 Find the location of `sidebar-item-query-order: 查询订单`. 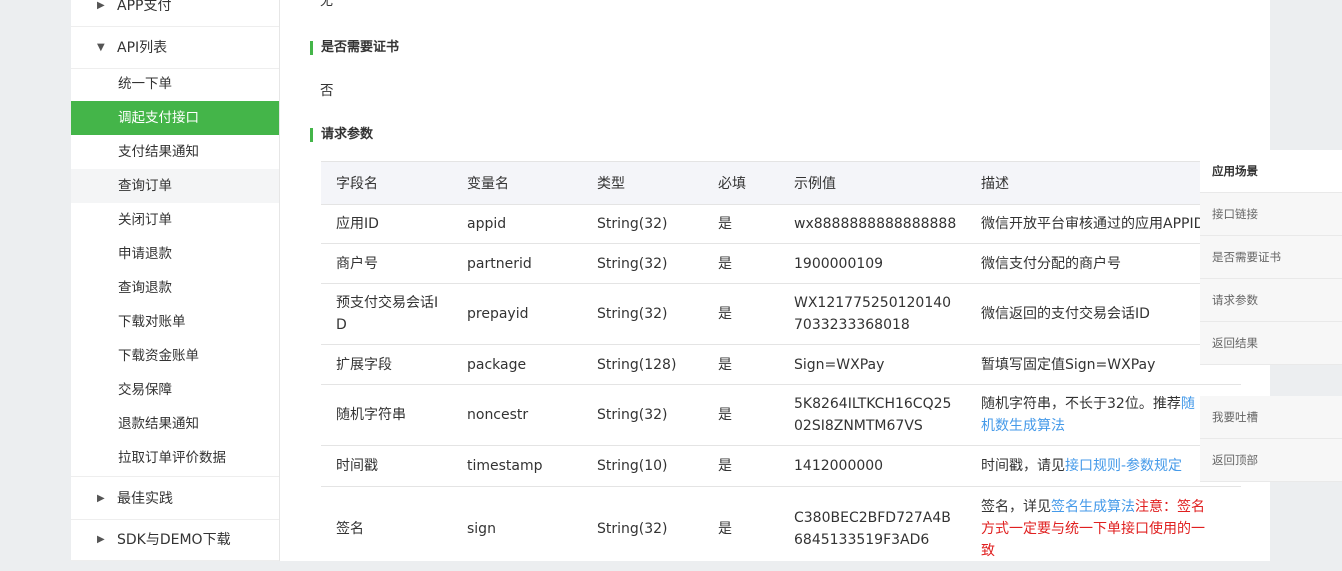

sidebar-item-query-order: 查询订单 is located at coordinates (175, 186).